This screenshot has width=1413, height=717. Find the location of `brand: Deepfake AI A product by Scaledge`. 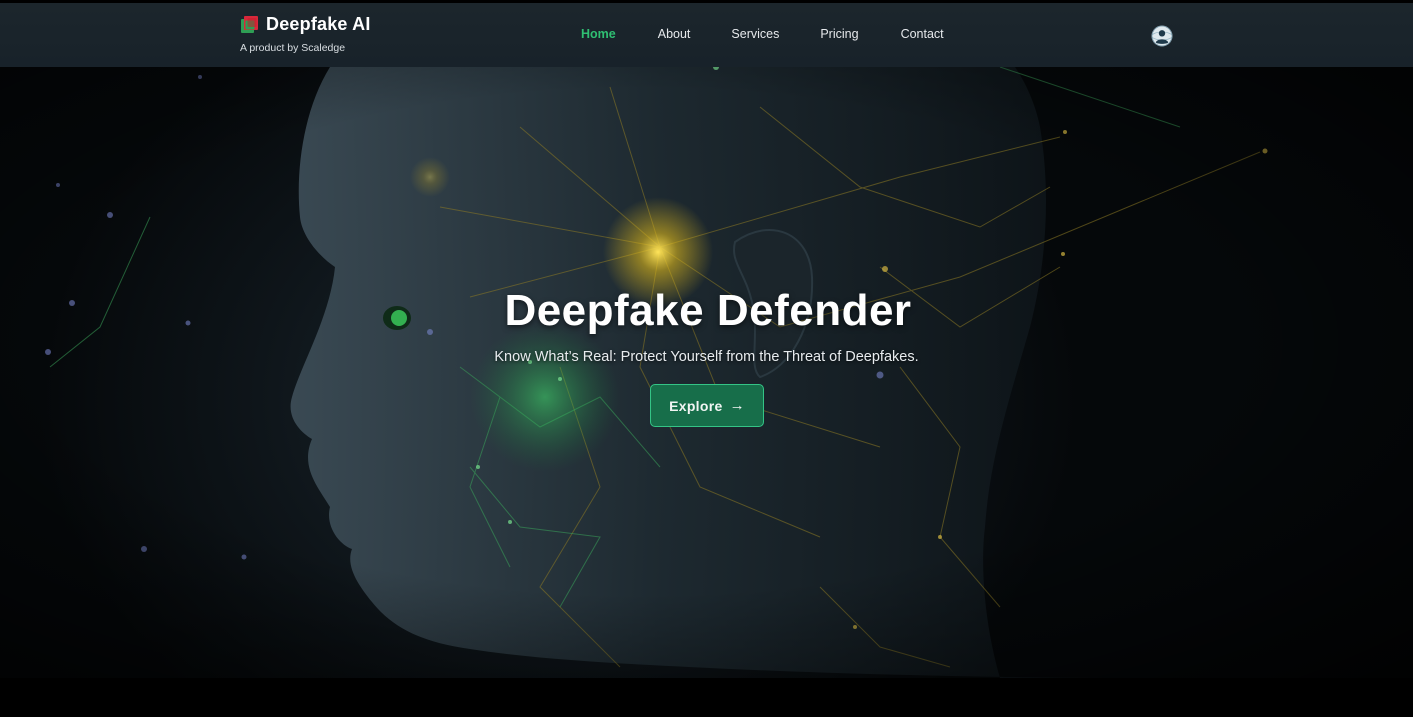

brand: Deepfake AI A product by Scaledge is located at coordinates (305, 34).